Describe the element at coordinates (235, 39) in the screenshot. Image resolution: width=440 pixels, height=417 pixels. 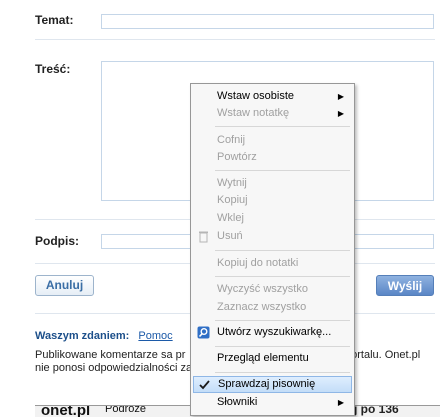
I see `divider` at that location.